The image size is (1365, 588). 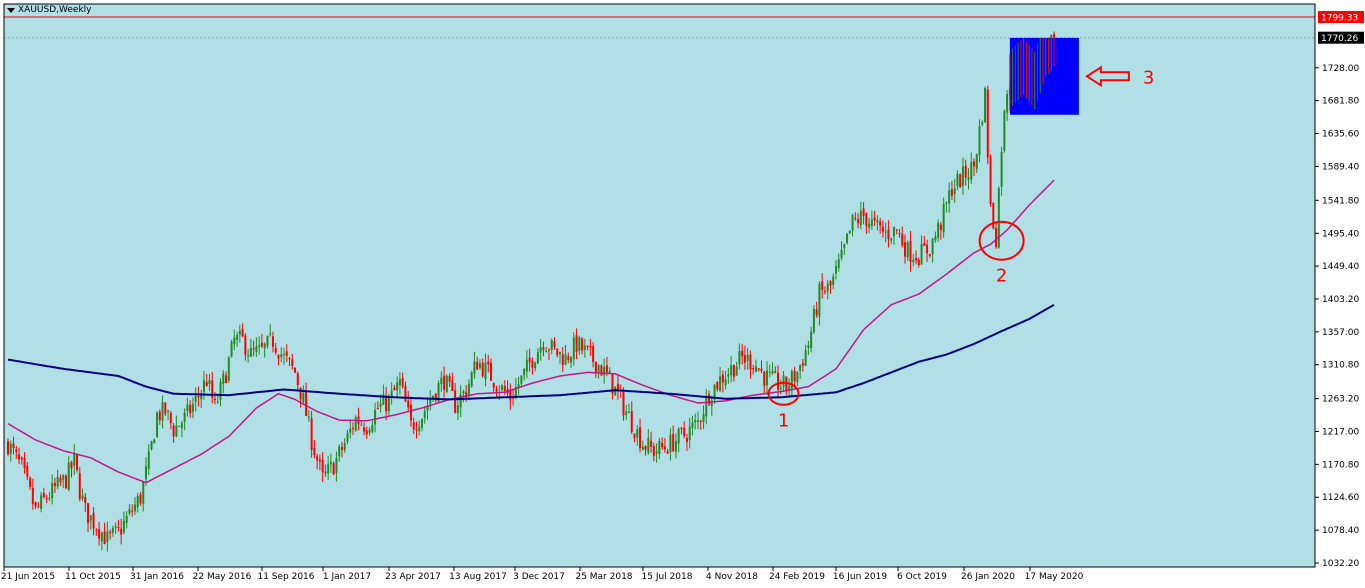 I want to click on symbol-timeframe-label: XAUUSD,Weekly, so click(x=55, y=10).